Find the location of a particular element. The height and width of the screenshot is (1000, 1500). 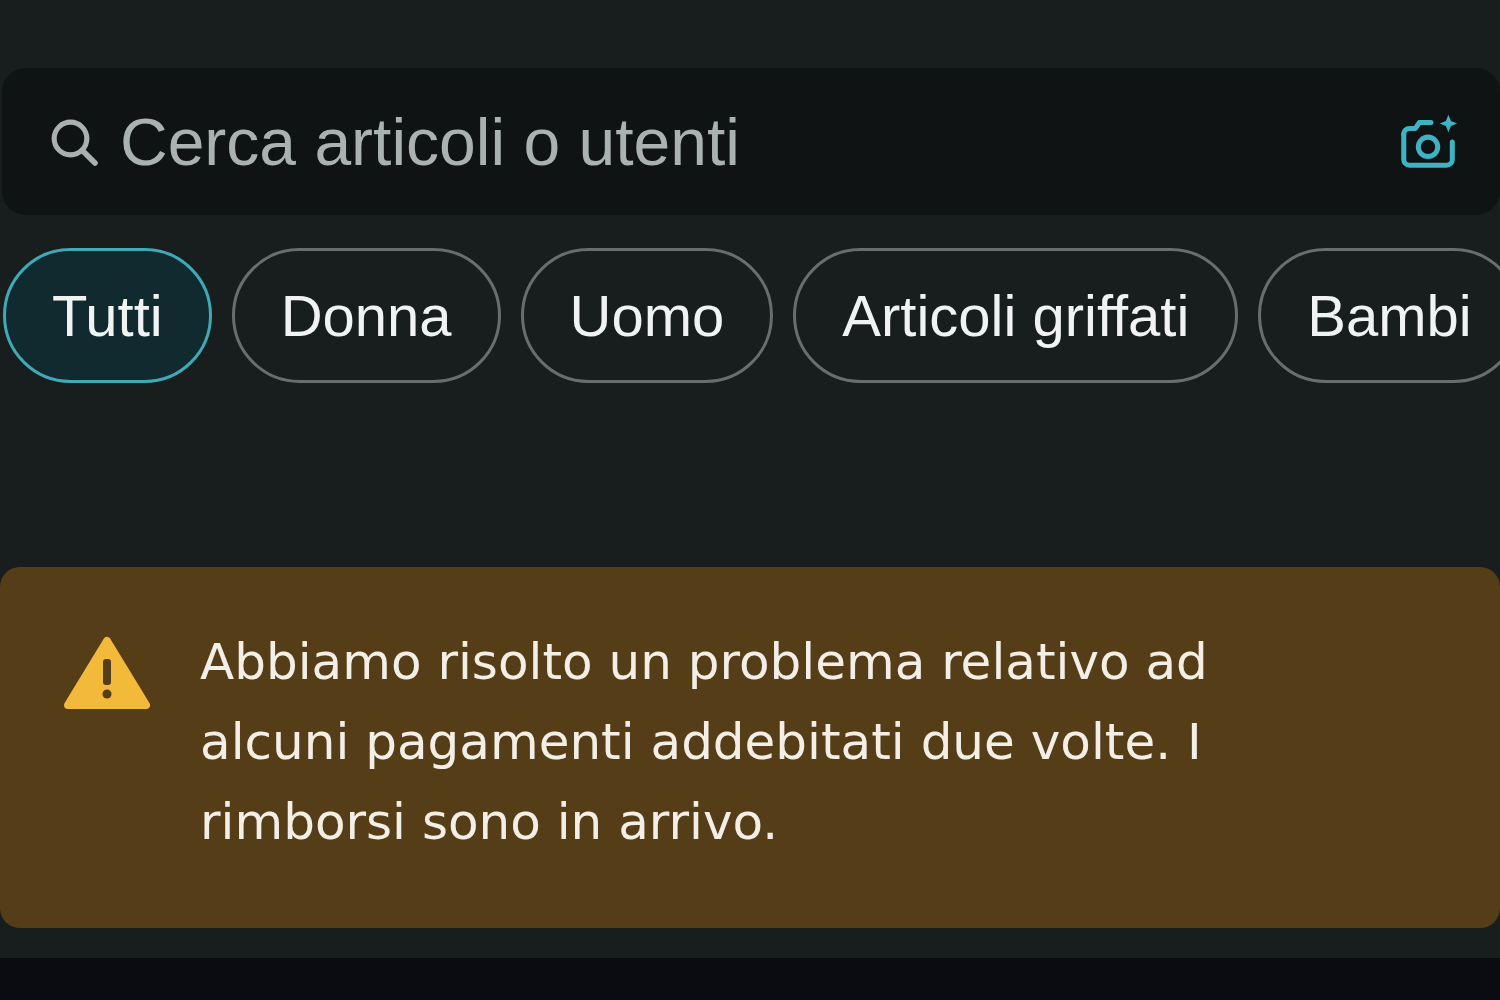

category-chip: Bambi is located at coordinates (1379, 315).